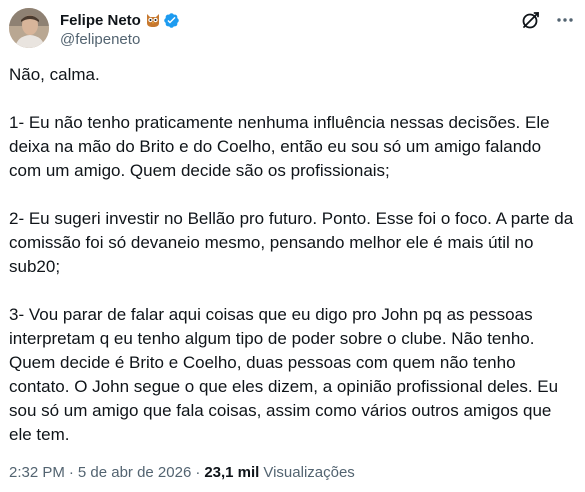 Image resolution: width=585 pixels, height=492 pixels. I want to click on more-icon, so click(565, 20).